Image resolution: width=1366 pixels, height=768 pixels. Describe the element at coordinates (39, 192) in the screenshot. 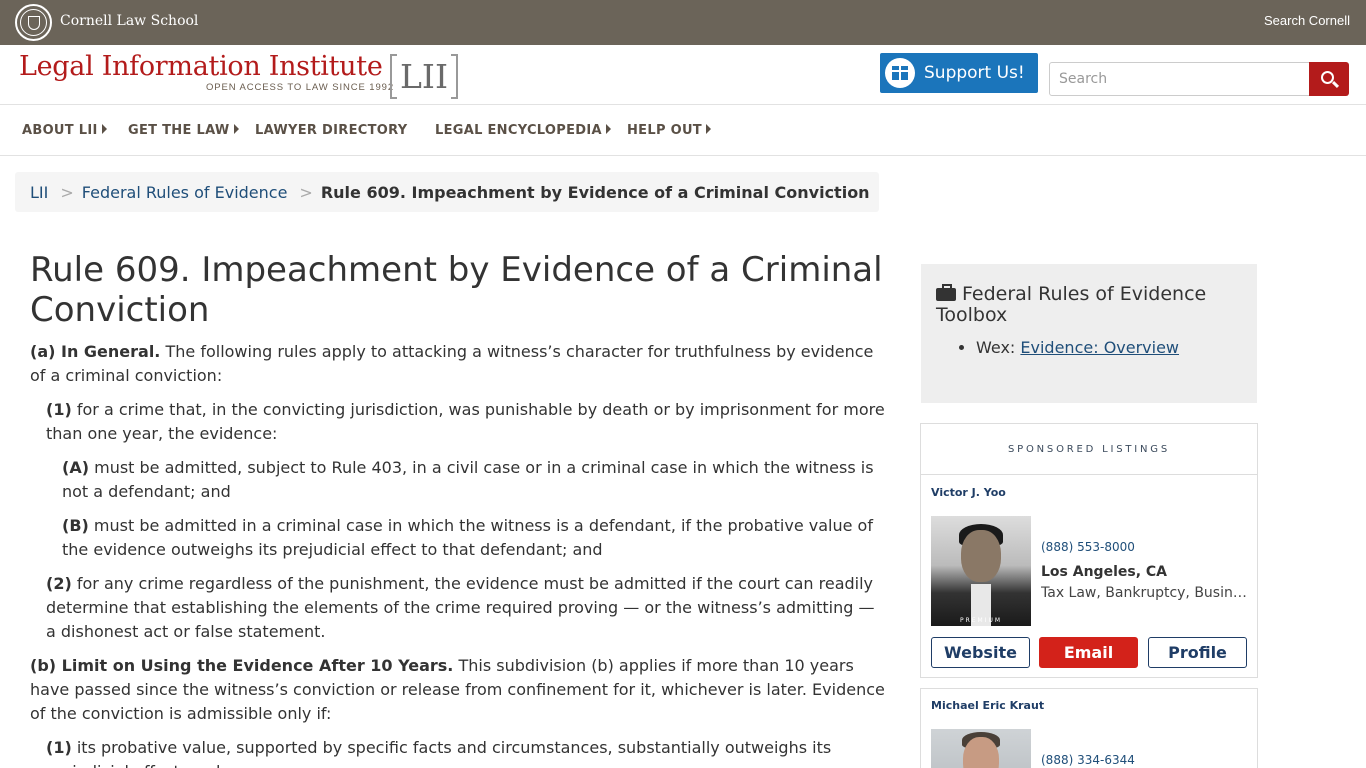

I see `breadcrumb-lii: LII` at that location.